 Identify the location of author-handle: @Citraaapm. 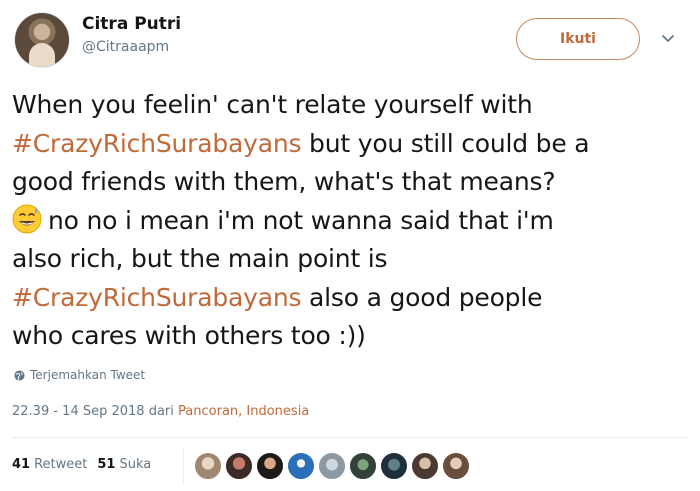
(125, 47).